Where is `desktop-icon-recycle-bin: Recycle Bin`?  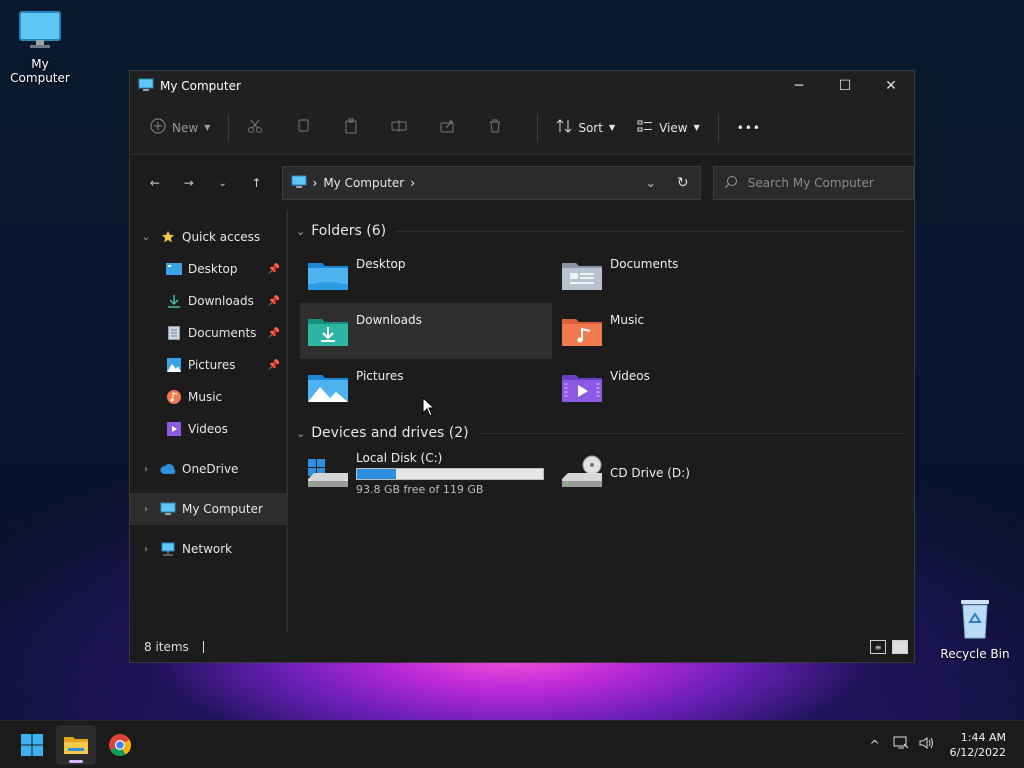
desktop-icon-recycle-bin: Recycle Bin is located at coordinates (975, 628).